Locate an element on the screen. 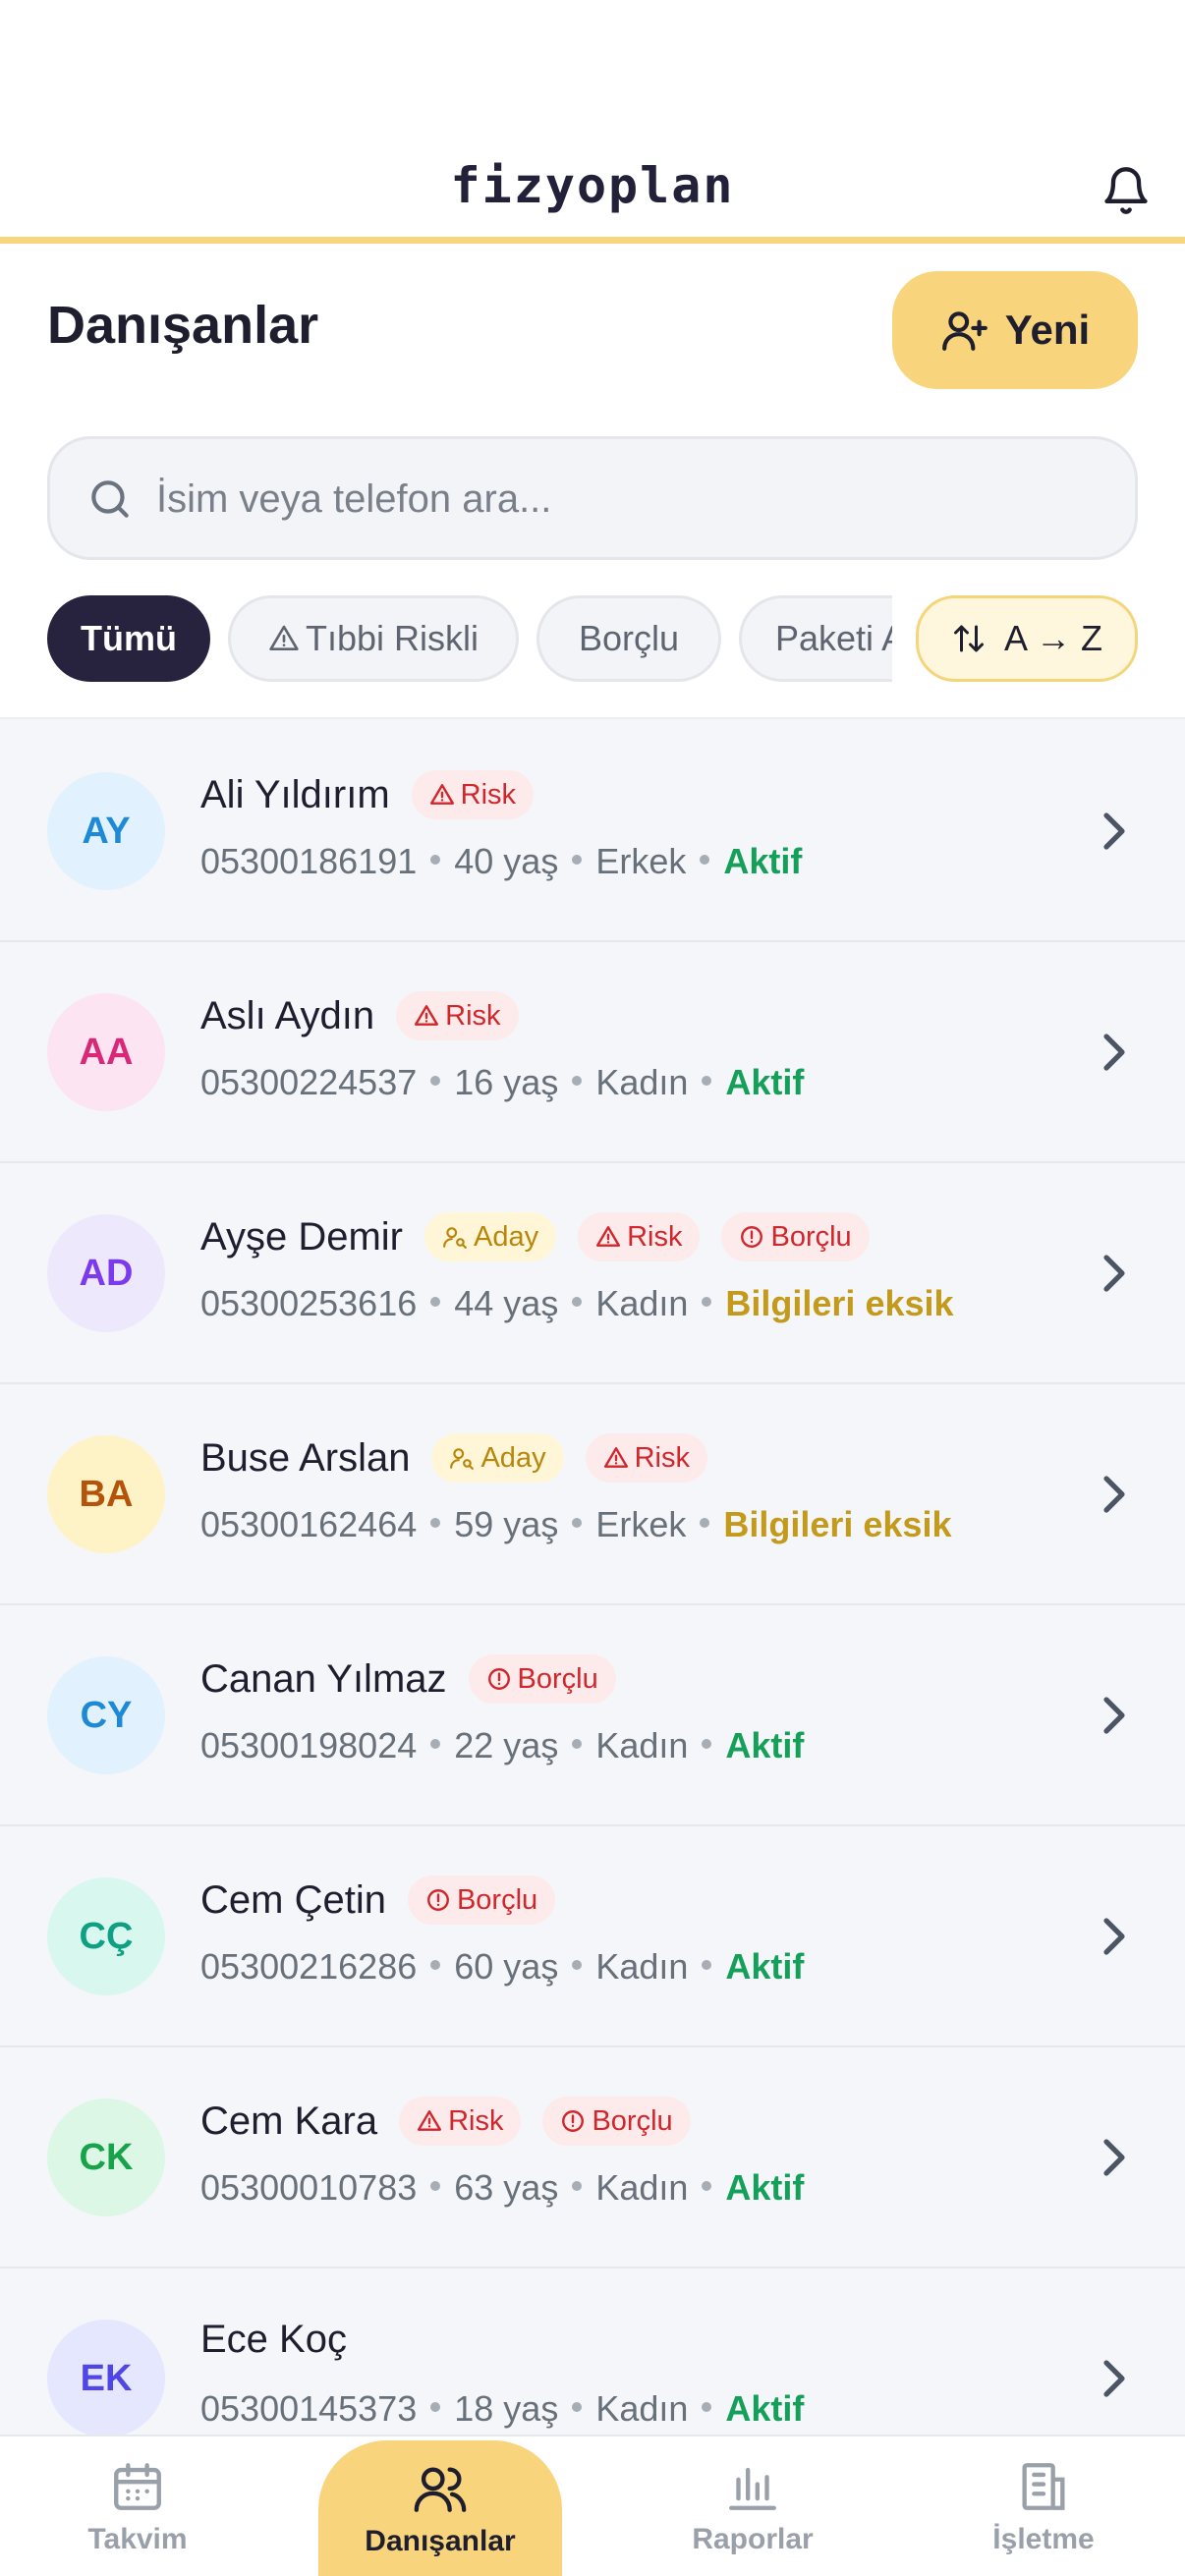  filter-chip-medical-risk: Tıbbi Riskli is located at coordinates (374, 638).